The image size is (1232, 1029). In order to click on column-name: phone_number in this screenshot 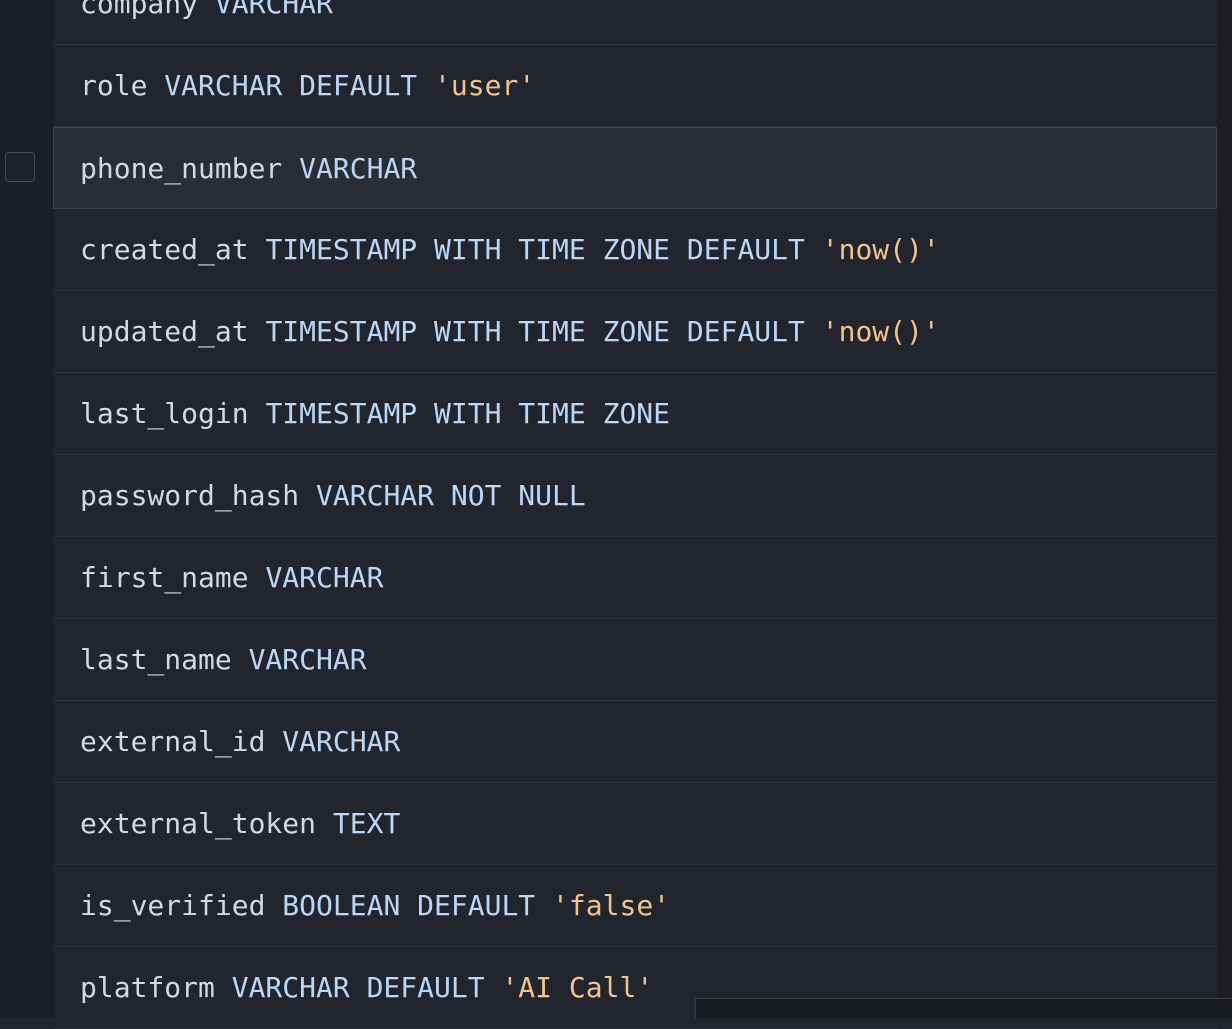, I will do `click(181, 168)`.